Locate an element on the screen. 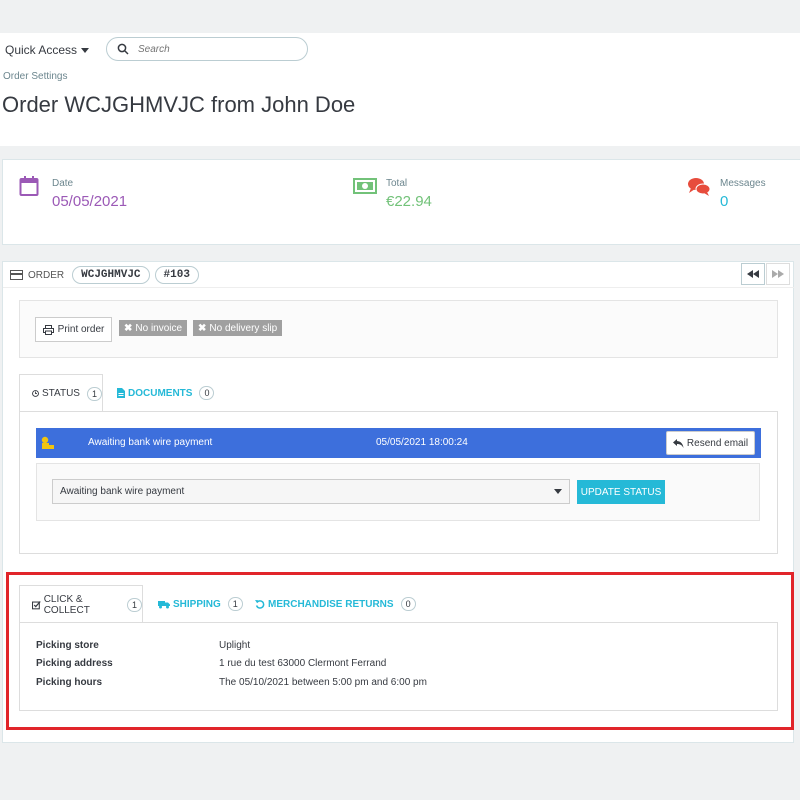 The image size is (800, 800). no-invoice-label: No invoice is located at coordinates (159, 328).